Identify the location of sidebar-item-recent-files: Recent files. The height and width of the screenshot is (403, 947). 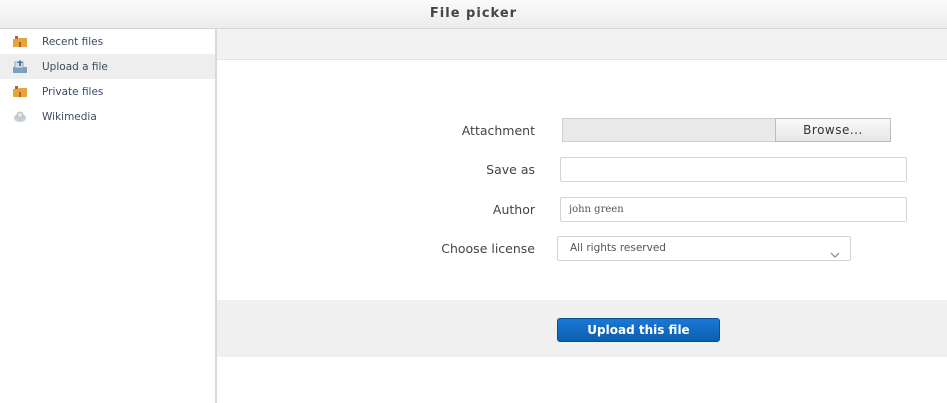
(107, 41).